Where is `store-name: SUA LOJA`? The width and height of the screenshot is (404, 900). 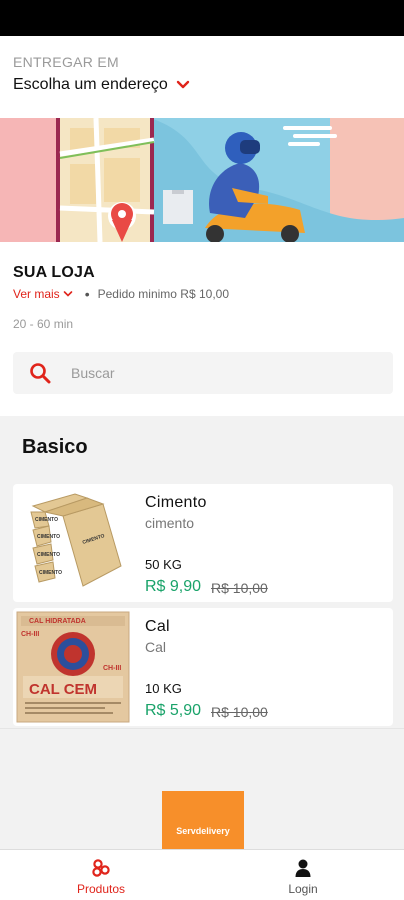 store-name: SUA LOJA is located at coordinates (54, 272).